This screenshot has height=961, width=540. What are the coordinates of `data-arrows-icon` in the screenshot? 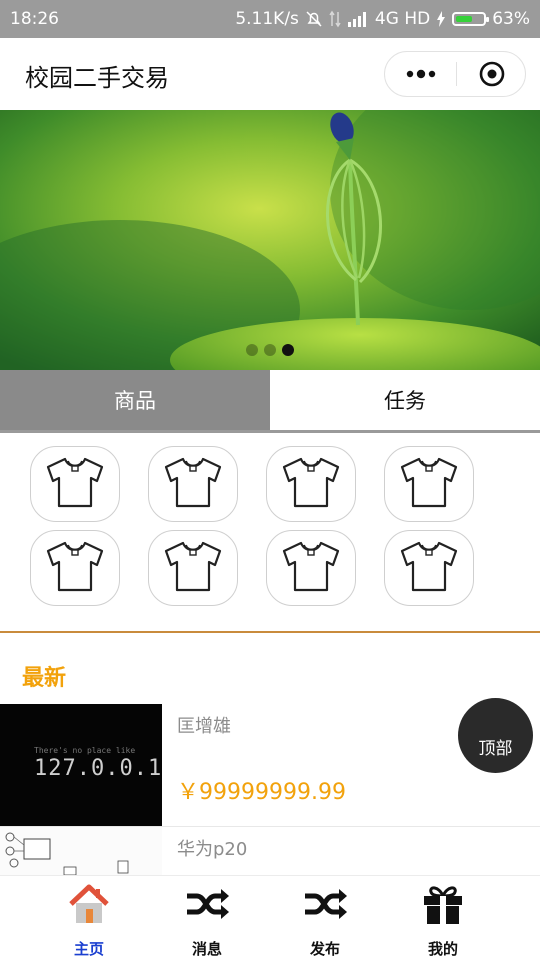 It's located at (335, 19).